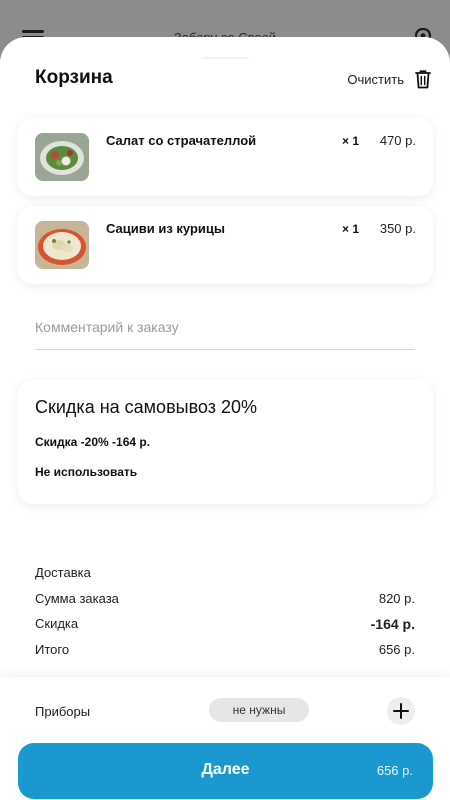 This screenshot has width=450, height=800. What do you see at coordinates (225, 327) in the screenshot?
I see `order-comment-input` at bounding box center [225, 327].